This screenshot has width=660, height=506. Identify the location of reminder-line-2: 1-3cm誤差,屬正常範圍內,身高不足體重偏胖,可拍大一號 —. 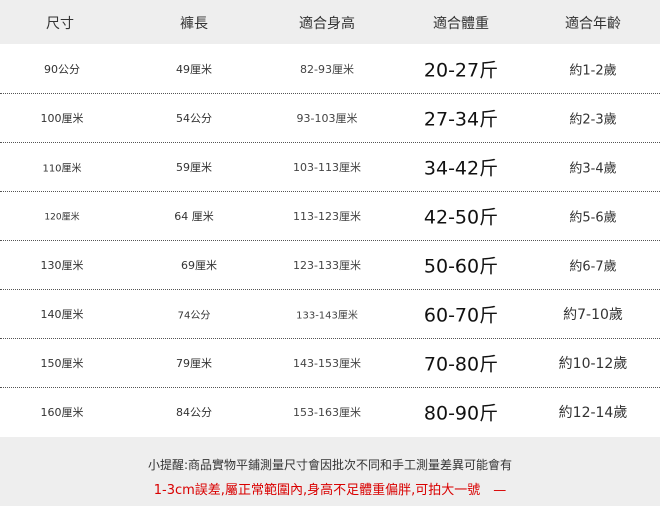
(330, 490).